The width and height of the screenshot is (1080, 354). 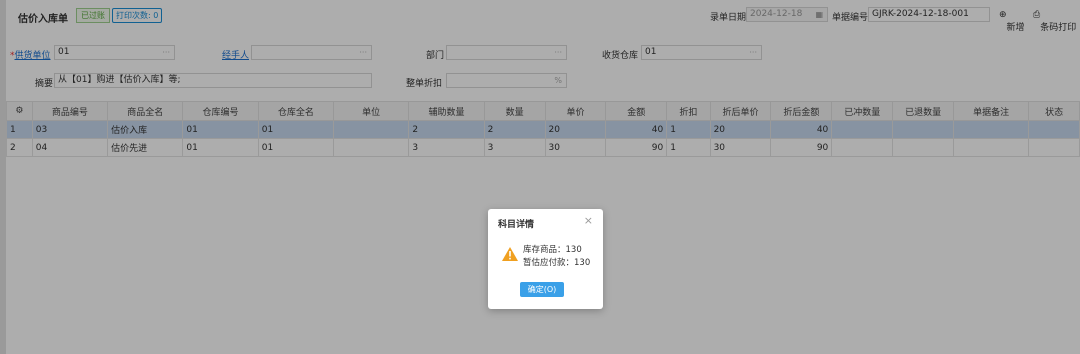 I want to click on dialog-line-payable: 暂估应付款：130, so click(x=557, y=263).